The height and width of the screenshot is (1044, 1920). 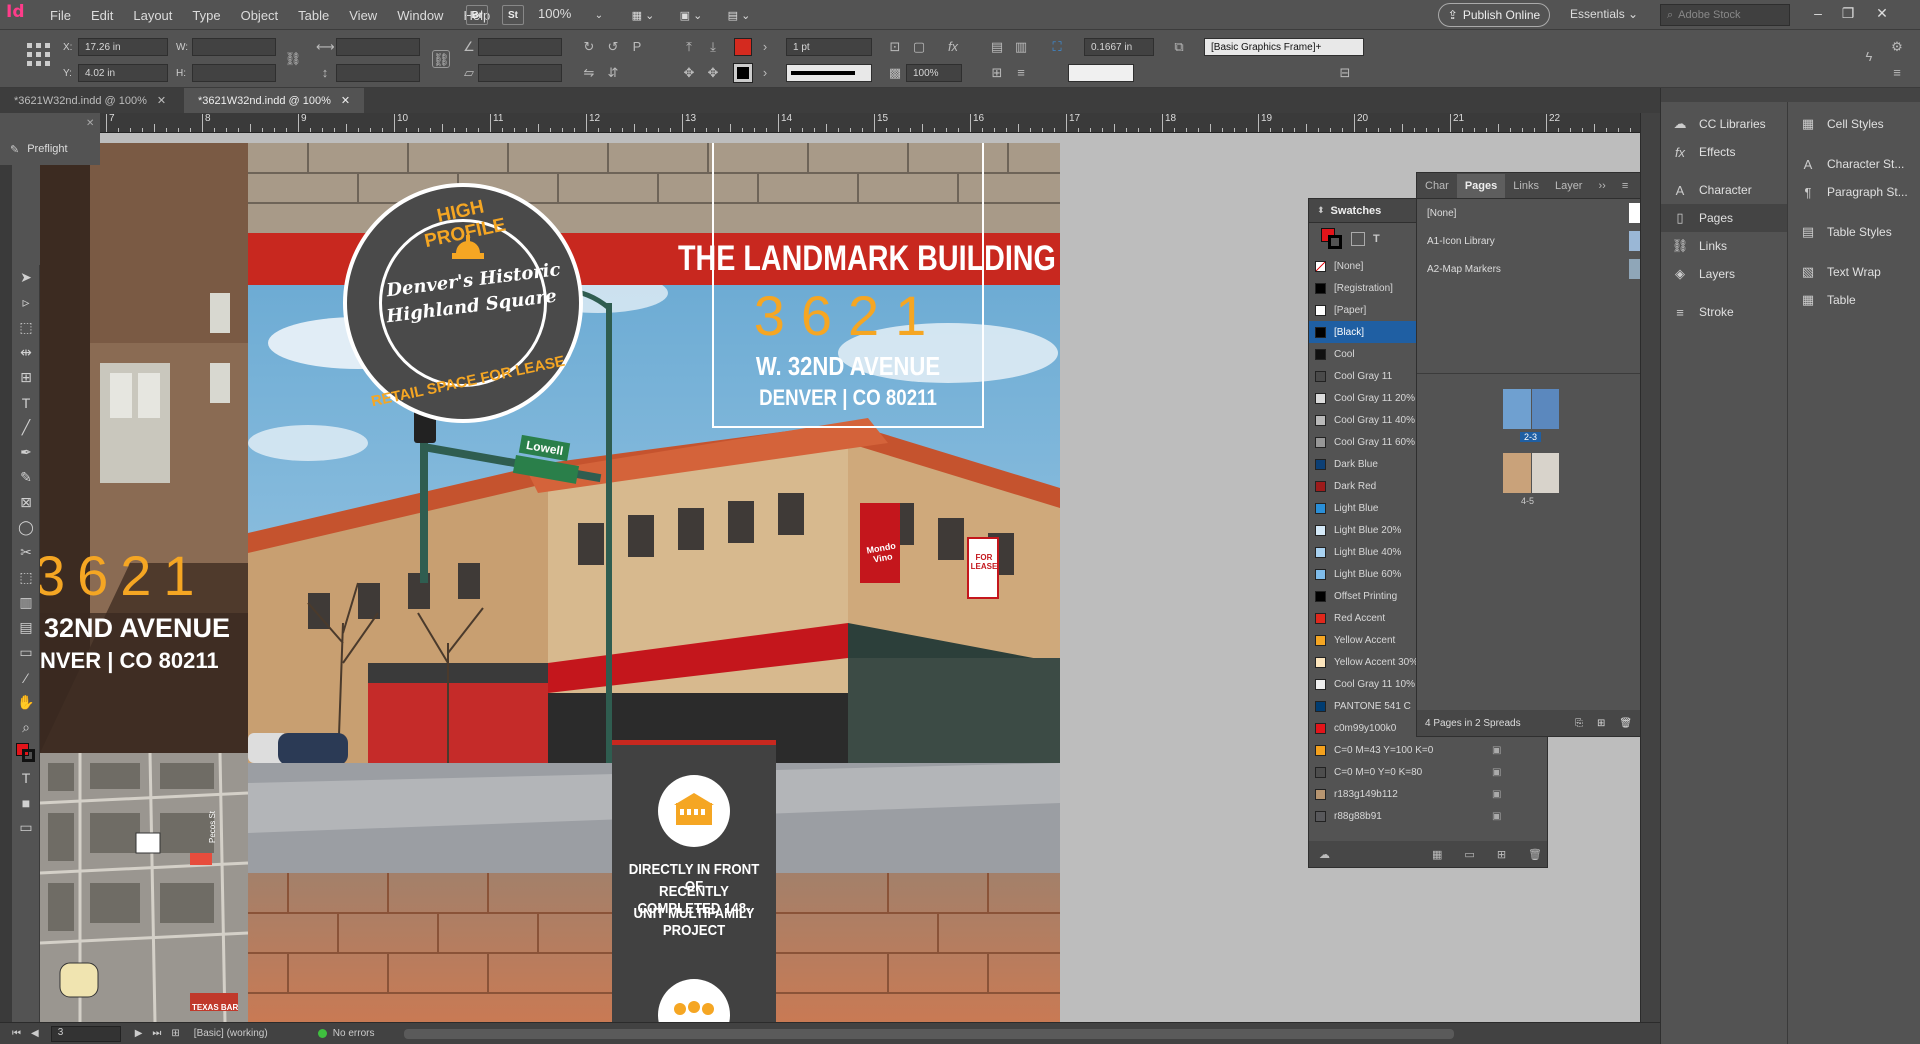 I want to click on master-row: A2-Map Markers, so click(x=1536, y=269).